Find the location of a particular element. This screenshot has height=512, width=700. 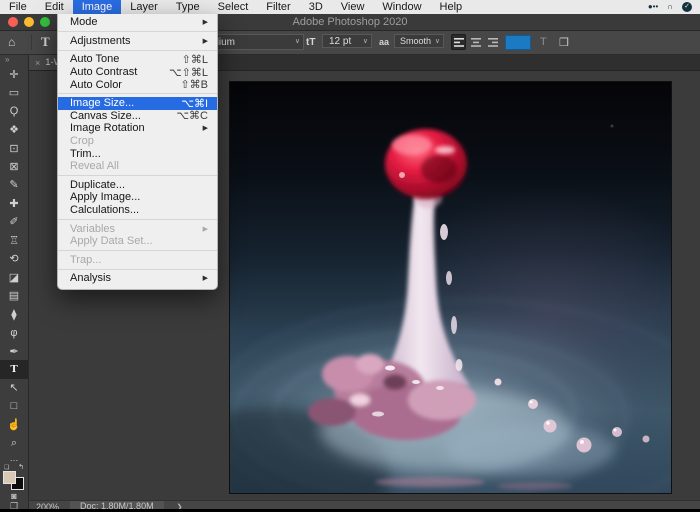

home-icon: ⌂ is located at coordinates (11, 42).